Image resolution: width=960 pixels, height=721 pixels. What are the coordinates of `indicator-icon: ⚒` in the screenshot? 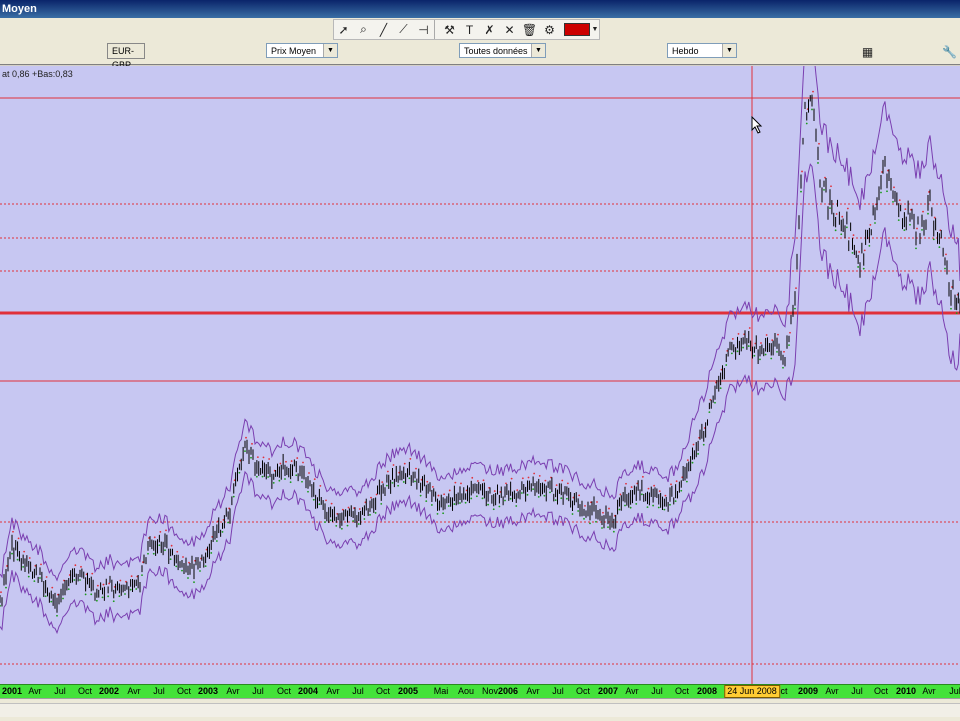 It's located at (449, 29).